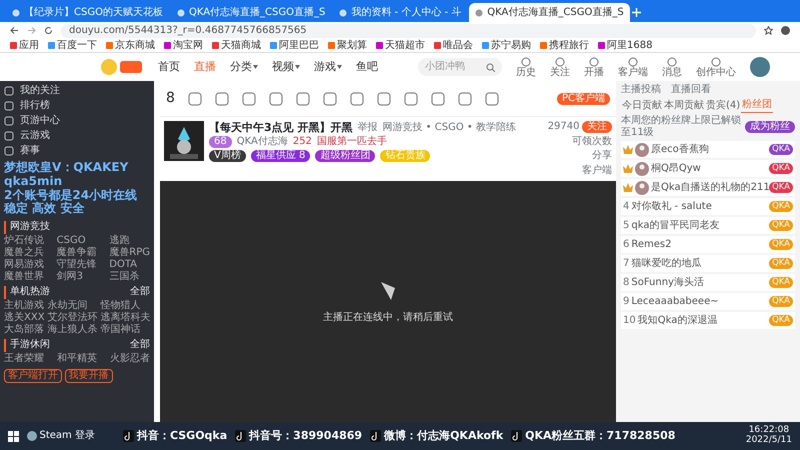  What do you see at coordinates (691, 90) in the screenshot?
I see `panel-link: 直播回看` at bounding box center [691, 90].